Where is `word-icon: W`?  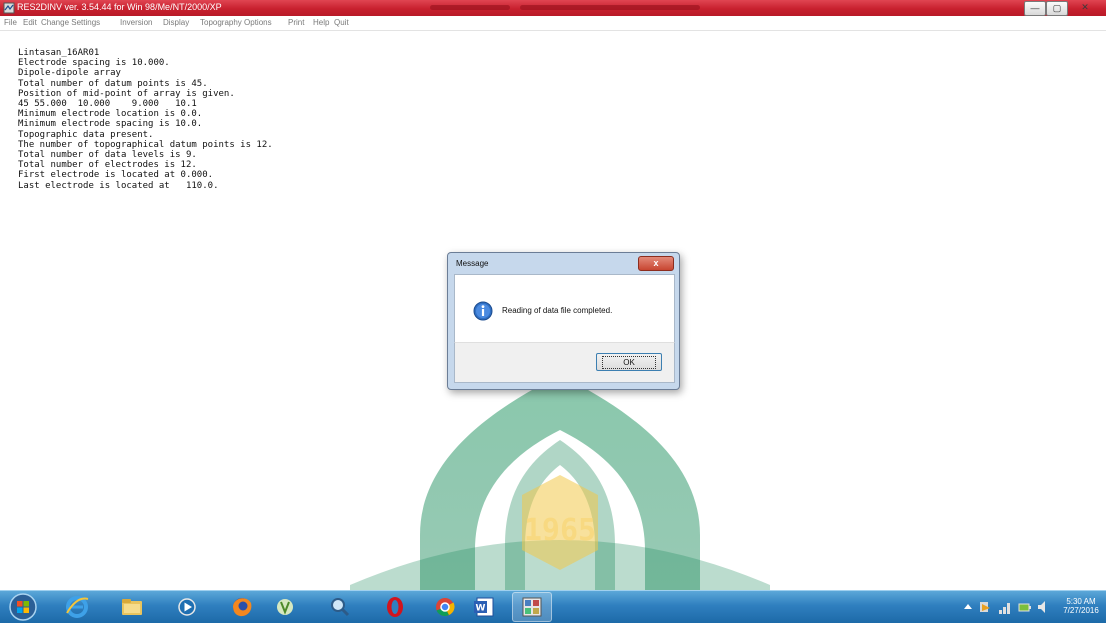 word-icon: W is located at coordinates (485, 607).